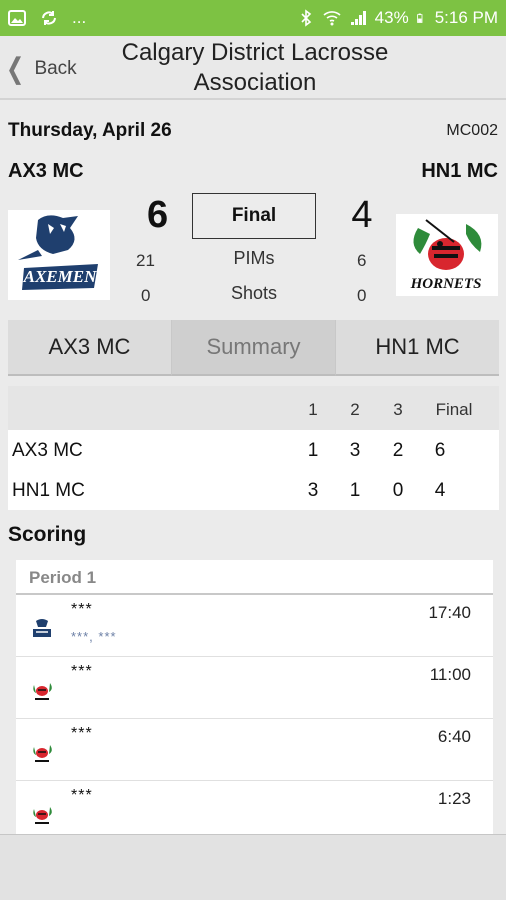 The width and height of the screenshot is (506, 900). Describe the element at coordinates (94, 636) in the screenshot. I see `goal-assists: ***, ***` at that location.